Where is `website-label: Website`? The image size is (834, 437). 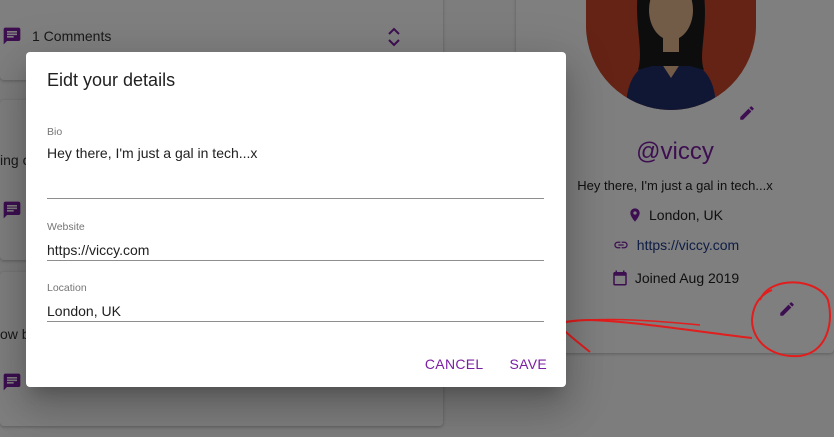
website-label: Website is located at coordinates (66, 227).